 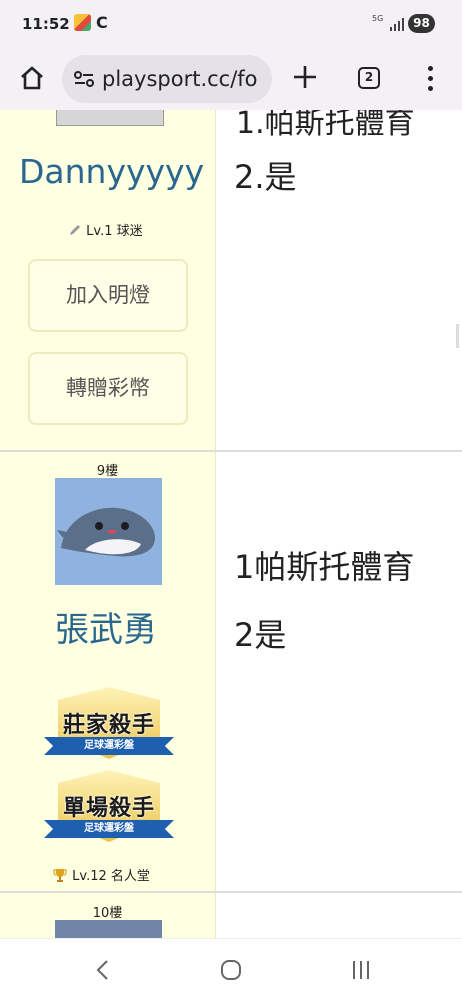 What do you see at coordinates (265, 177) in the screenshot?
I see `post-text-line: 2.是` at bounding box center [265, 177].